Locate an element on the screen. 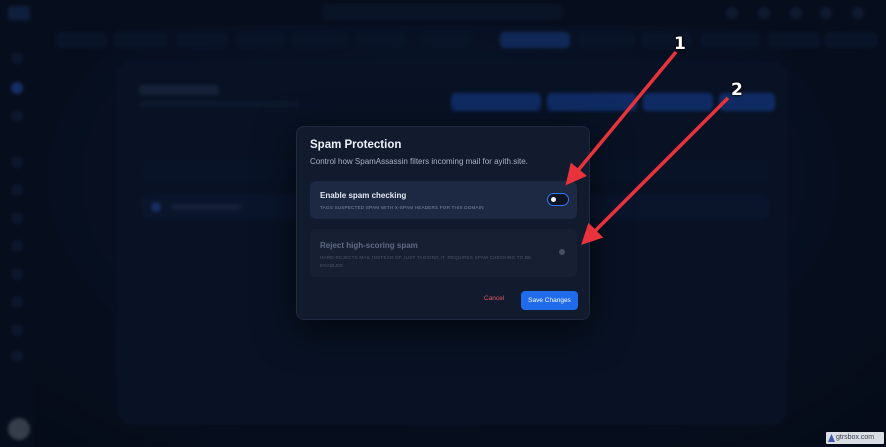 This screenshot has height=447, width=886. watermark: gtrsbox.com is located at coordinates (855, 438).